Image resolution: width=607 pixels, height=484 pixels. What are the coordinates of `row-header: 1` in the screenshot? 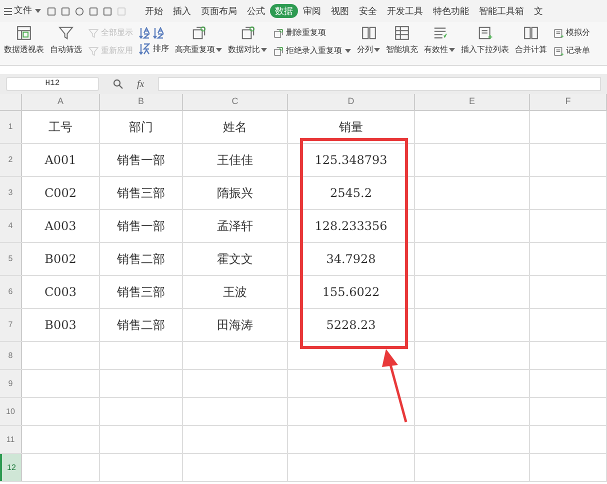 It's located at (11, 127).